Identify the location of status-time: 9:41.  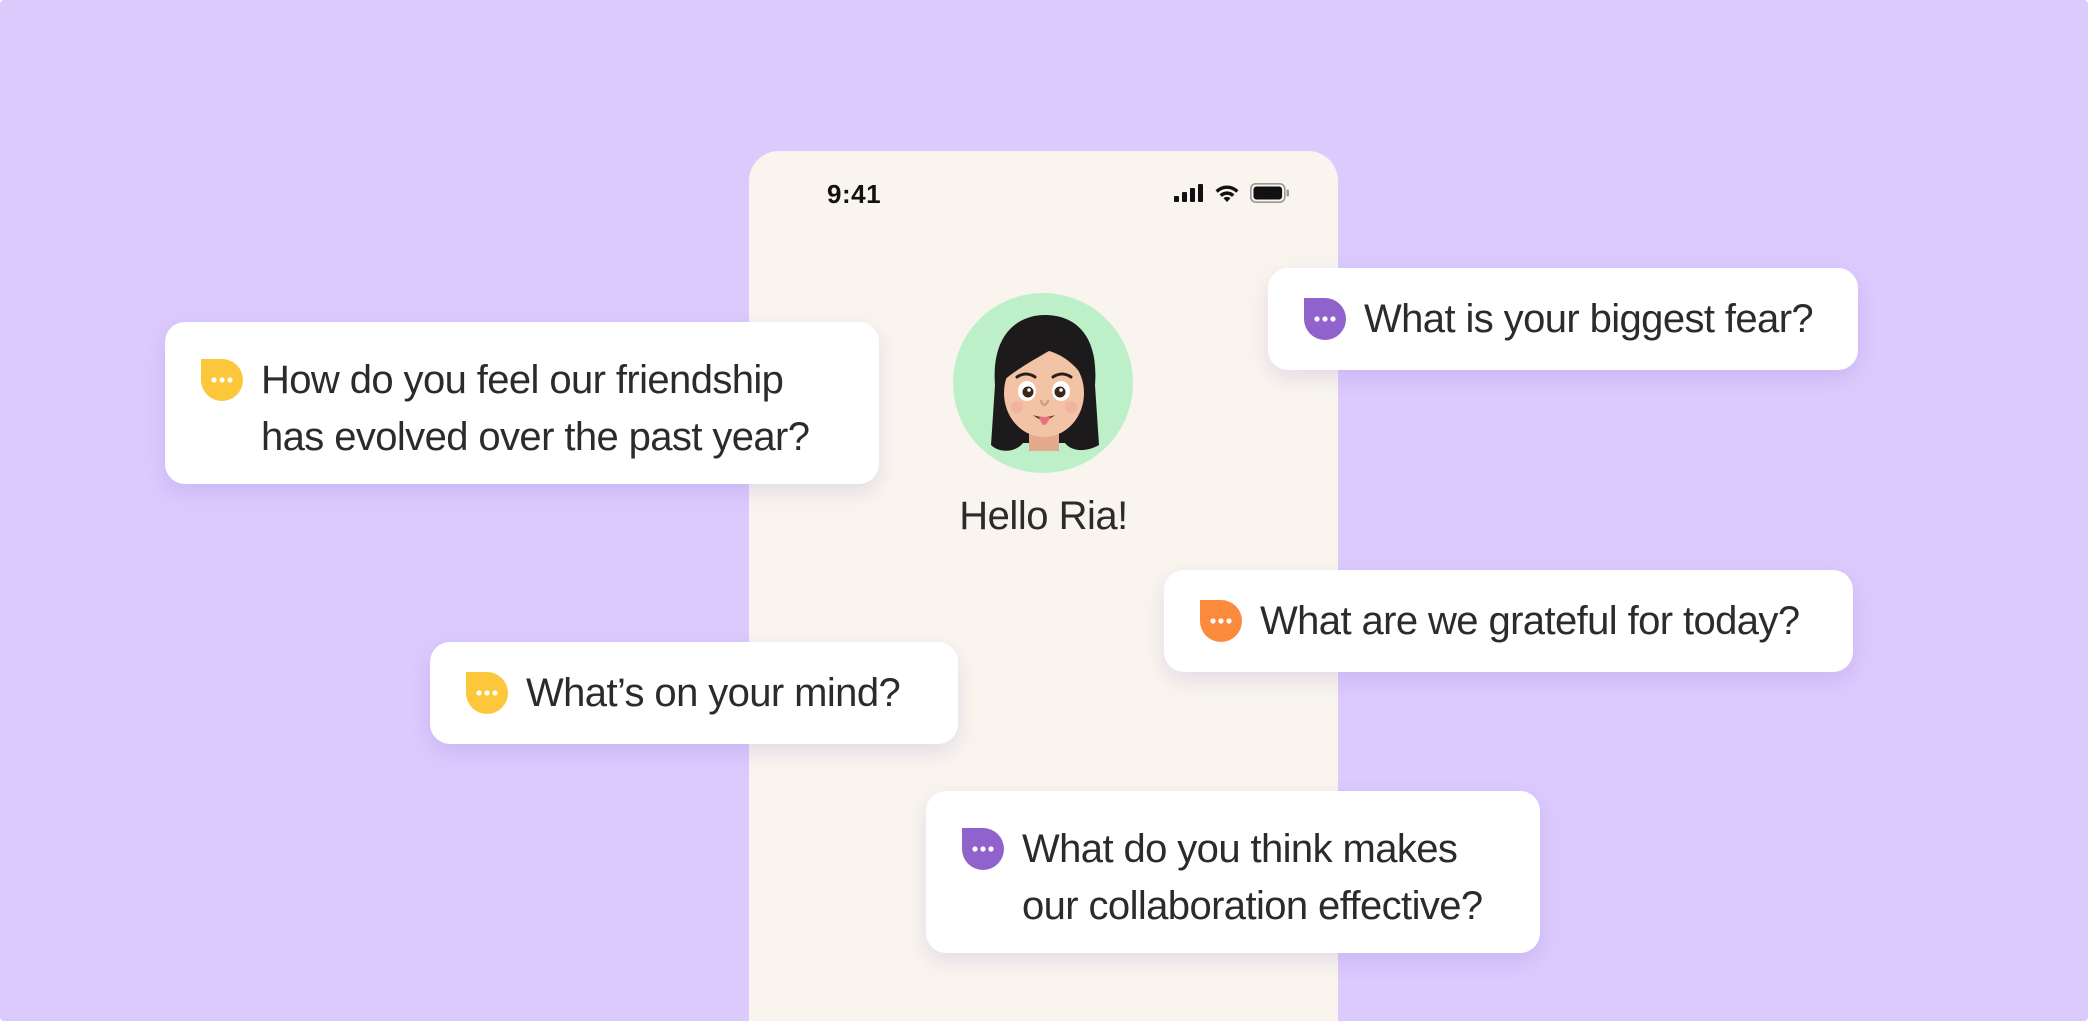
(854, 194).